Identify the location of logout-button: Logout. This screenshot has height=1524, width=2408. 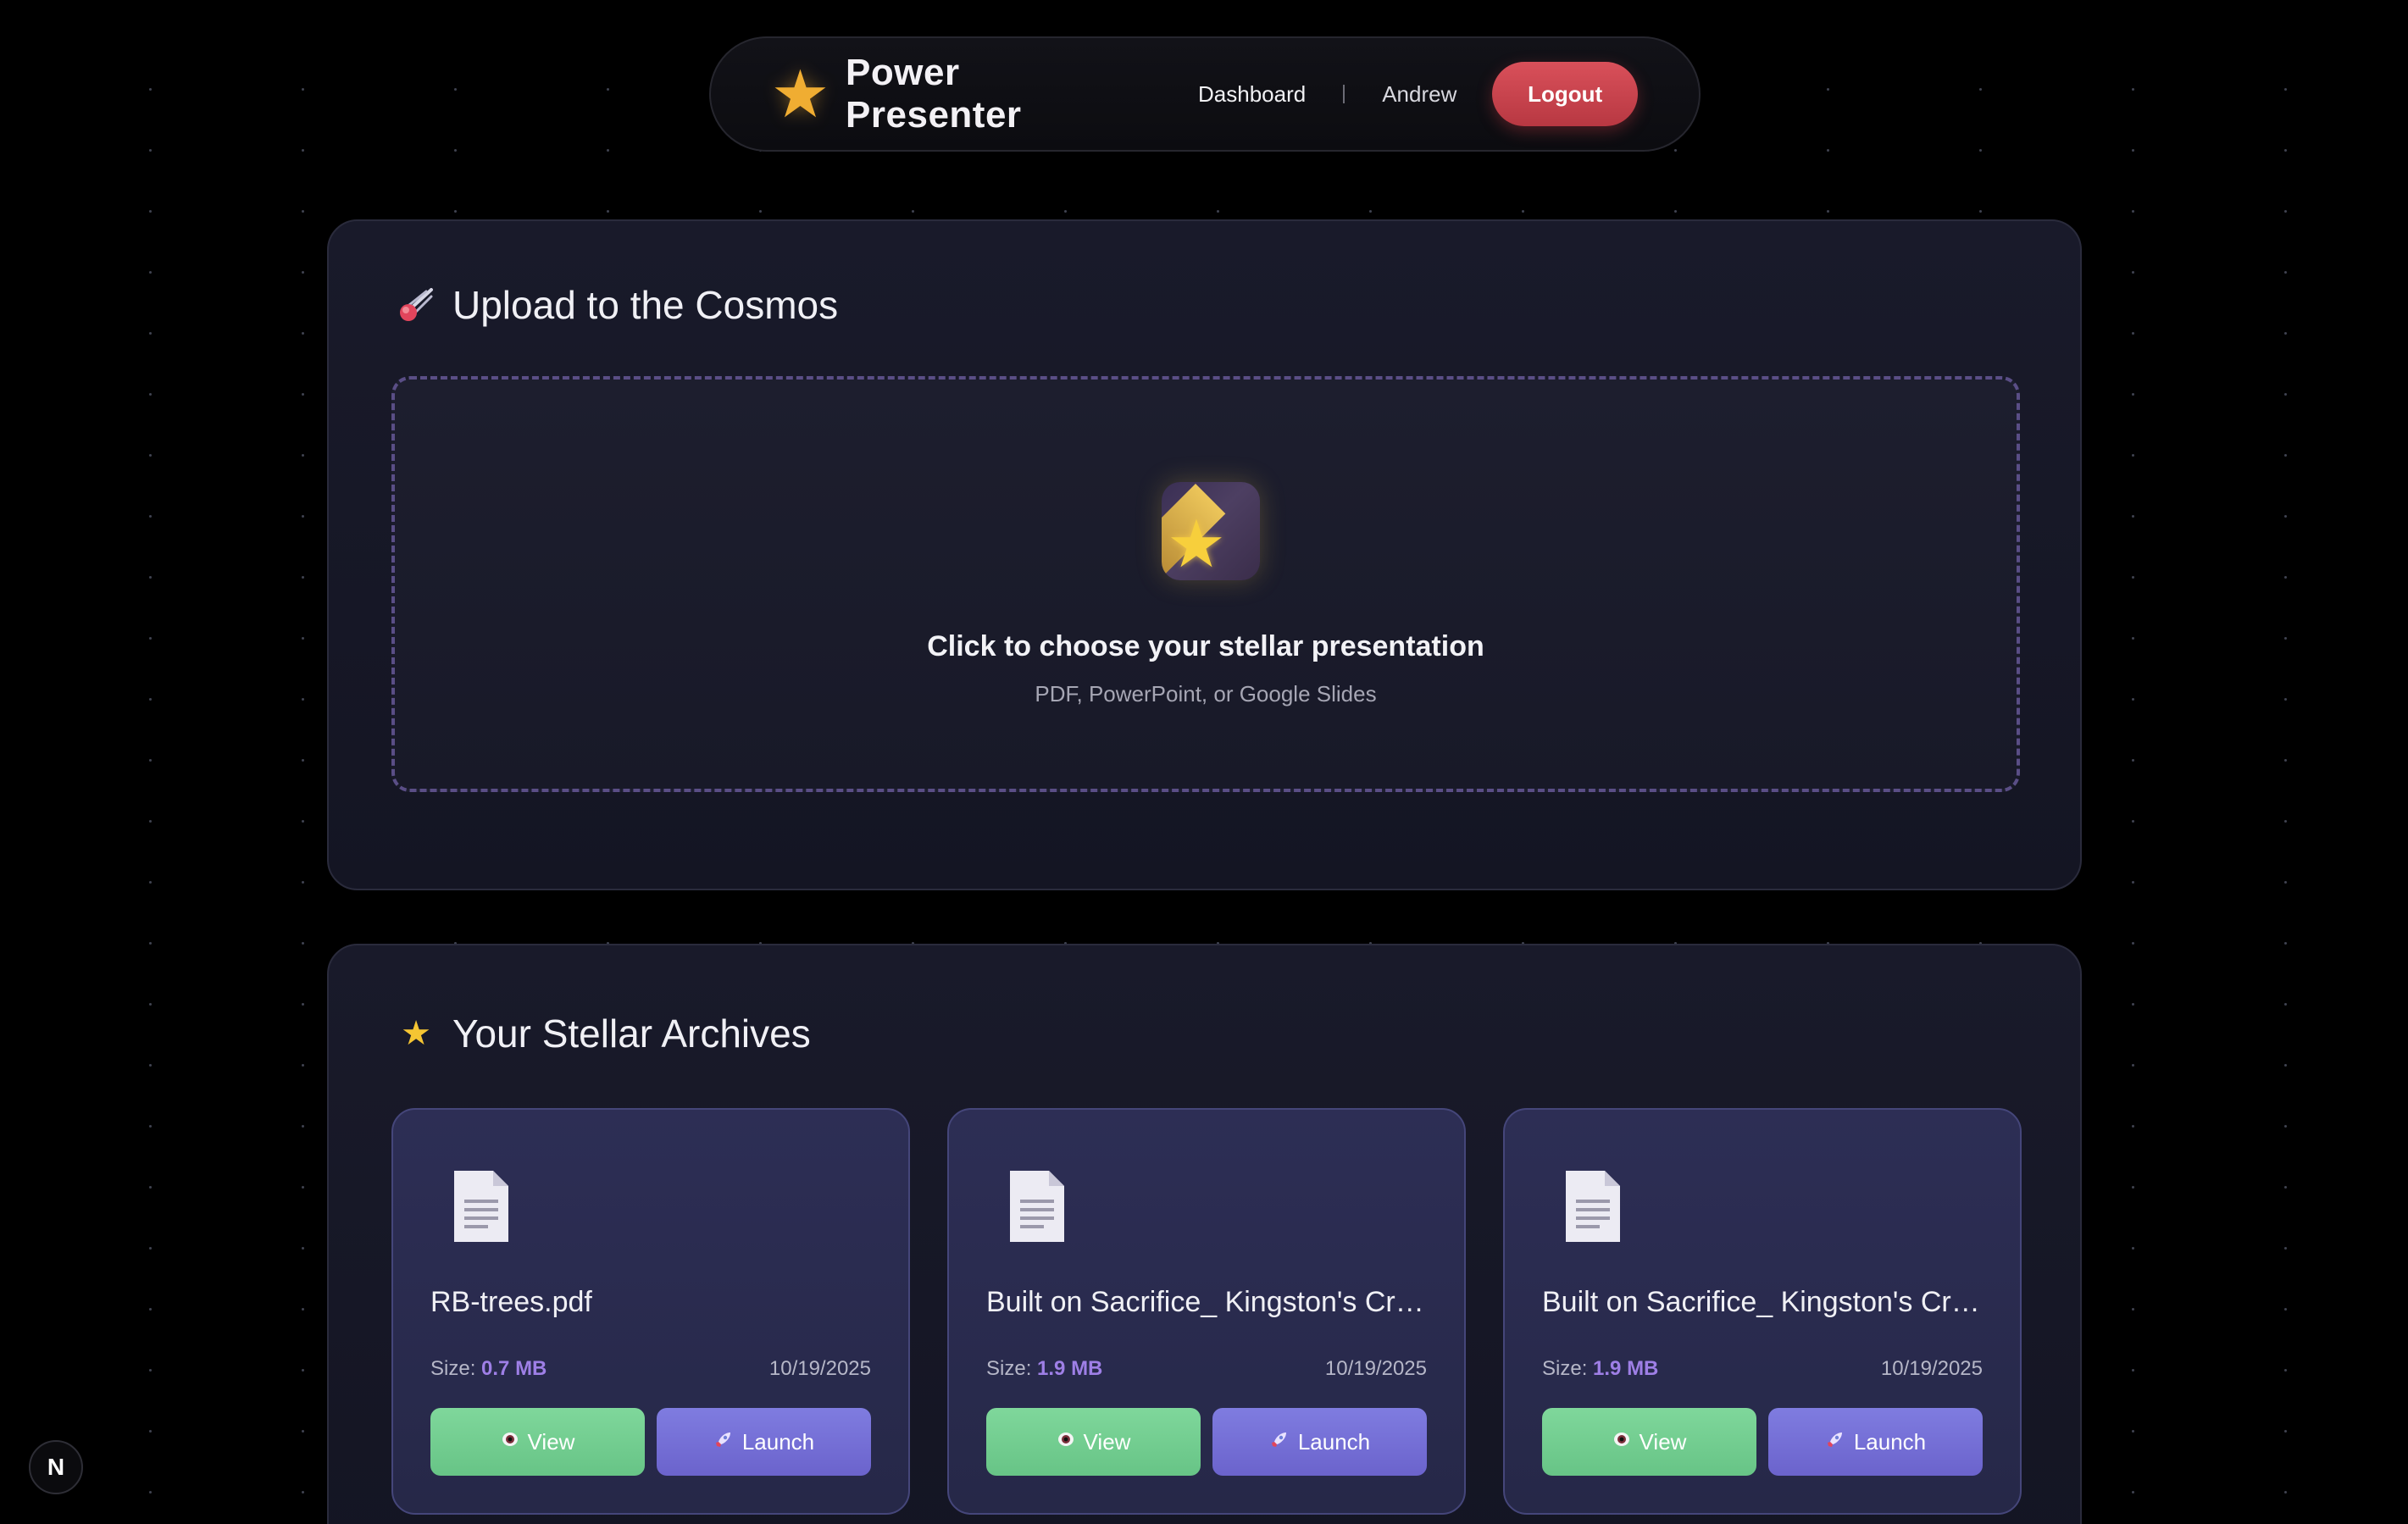
(1565, 94).